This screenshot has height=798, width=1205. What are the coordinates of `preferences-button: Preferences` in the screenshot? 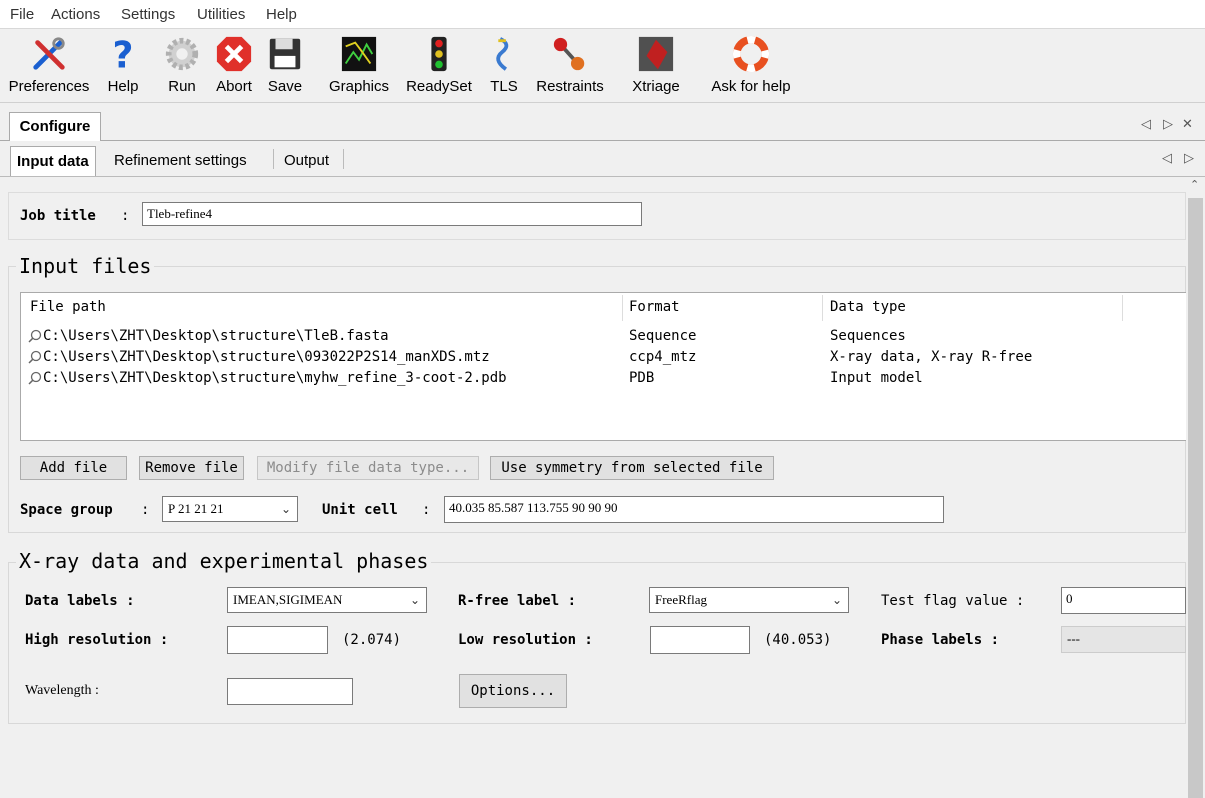 It's located at (49, 65).